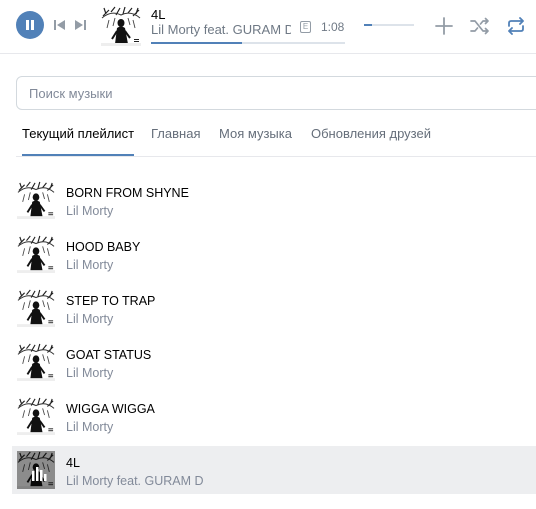 Image resolution: width=536 pixels, height=509 pixels. What do you see at coordinates (305, 27) in the screenshot?
I see `explicit-badge: E` at bounding box center [305, 27].